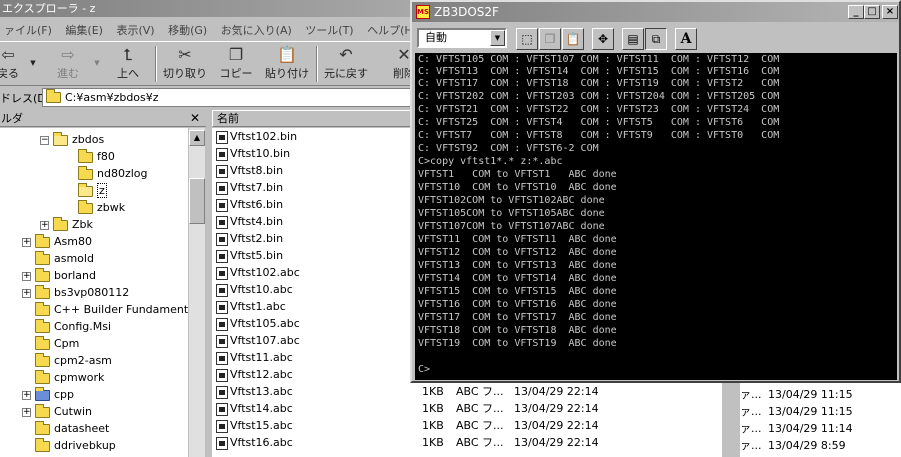  What do you see at coordinates (69, 377) in the screenshot?
I see `tree-item-cpmwork: cpmwork` at bounding box center [69, 377].